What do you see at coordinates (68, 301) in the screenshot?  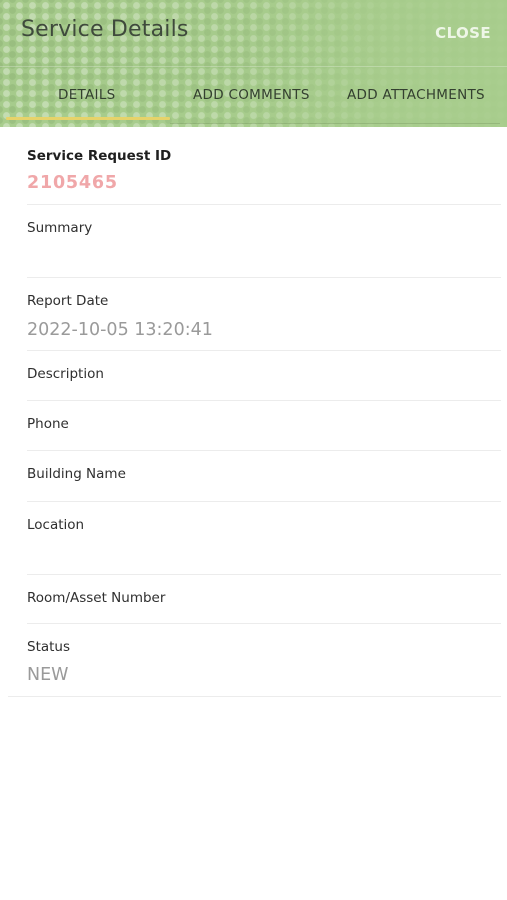 I see `report-date-label: Report Date` at bounding box center [68, 301].